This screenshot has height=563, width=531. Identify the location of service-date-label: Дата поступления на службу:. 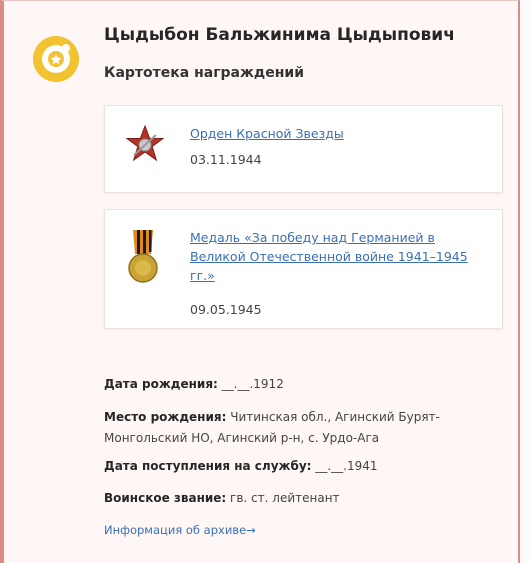
(208, 466).